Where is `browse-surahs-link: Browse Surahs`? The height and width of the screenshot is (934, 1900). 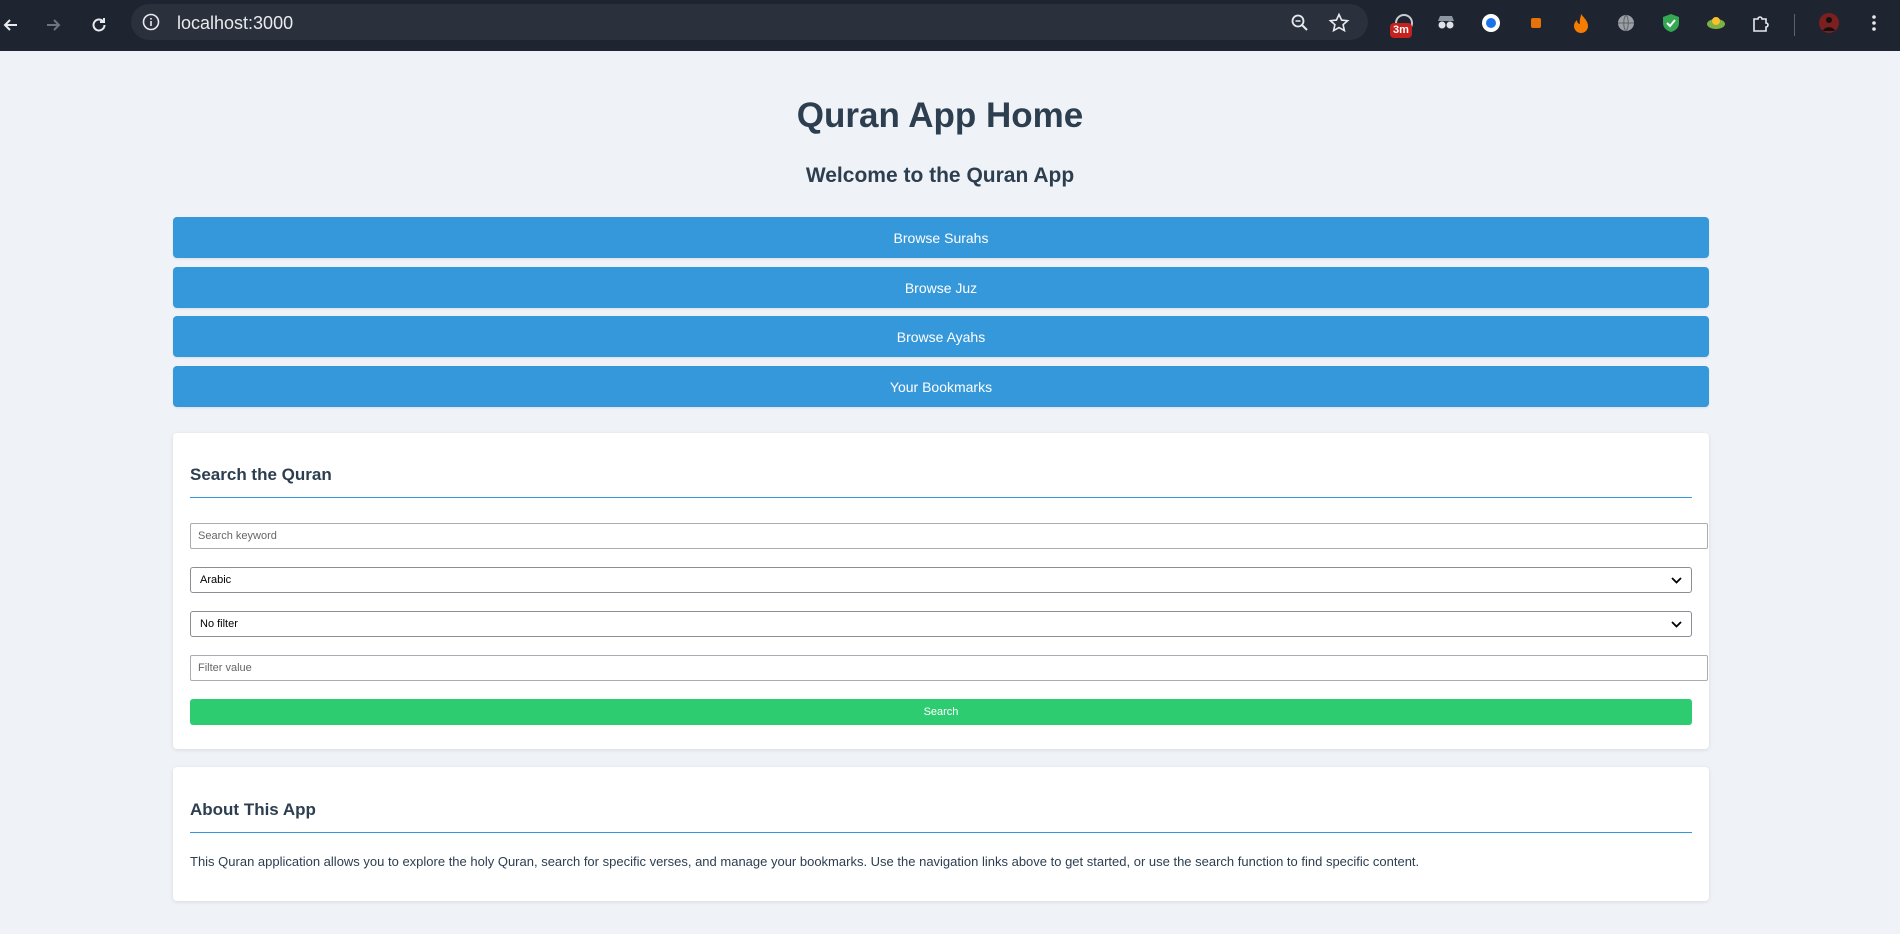 browse-surahs-link: Browse Surahs is located at coordinates (941, 237).